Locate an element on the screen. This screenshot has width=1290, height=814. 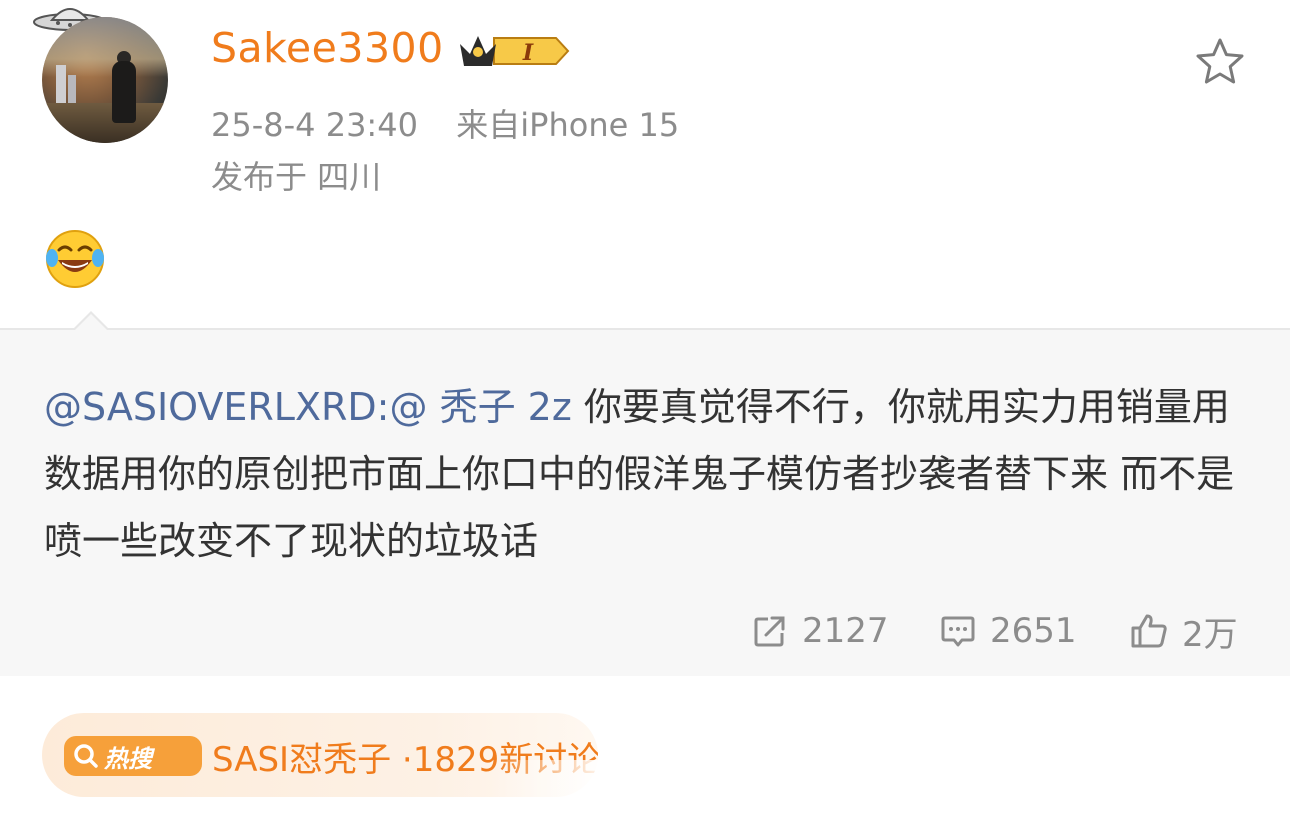
timestamp: 25-8-4 23:40 is located at coordinates (314, 125).